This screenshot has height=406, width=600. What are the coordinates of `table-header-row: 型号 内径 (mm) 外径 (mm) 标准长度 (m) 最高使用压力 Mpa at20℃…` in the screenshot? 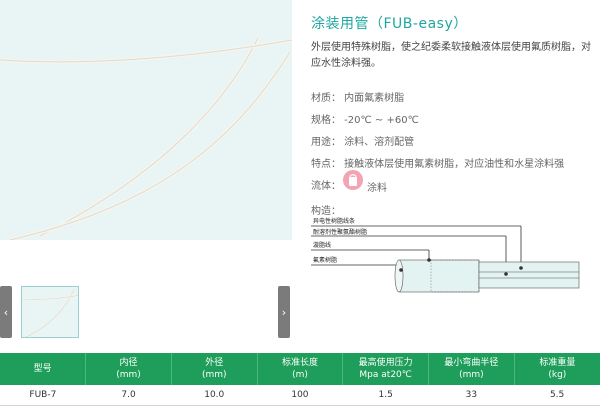 It's located at (300, 369).